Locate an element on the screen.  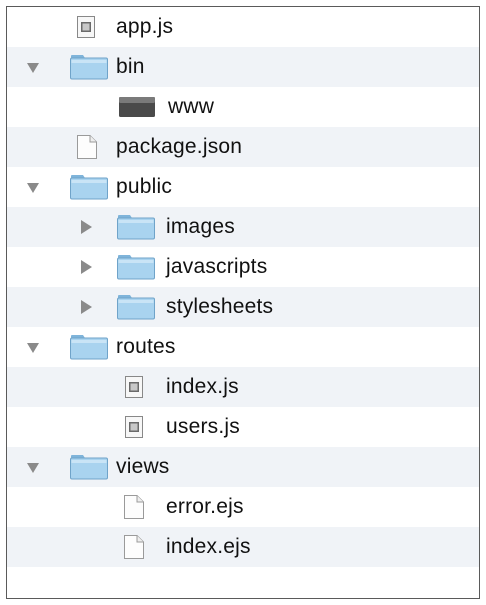
tree-row-users-js: users.js is located at coordinates (243, 427).